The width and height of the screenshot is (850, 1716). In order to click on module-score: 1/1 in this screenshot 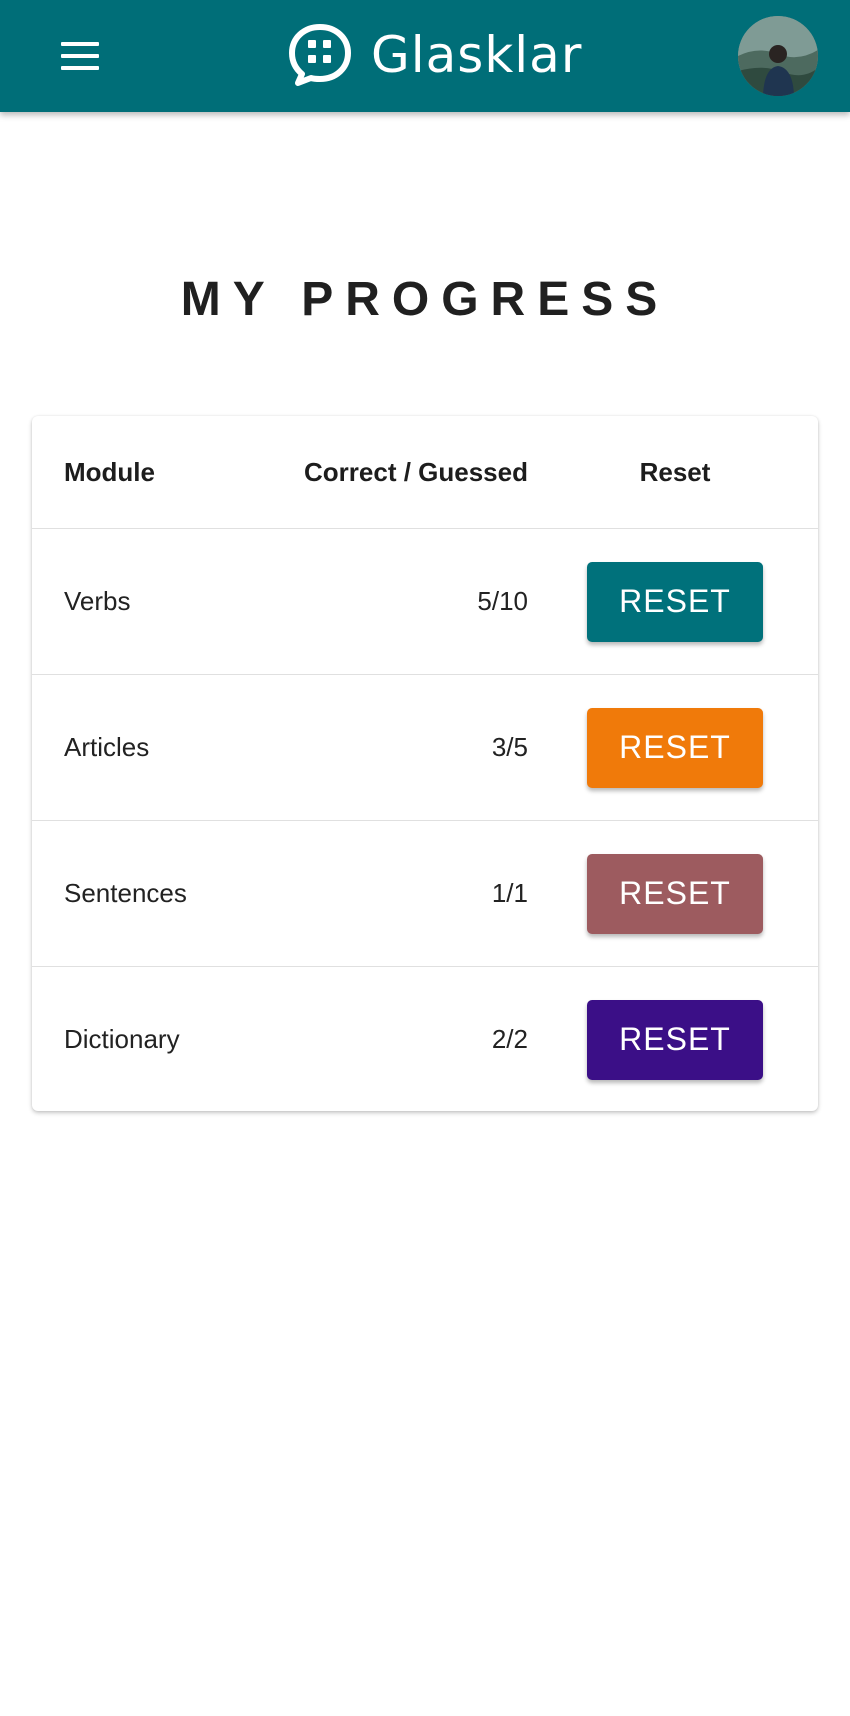, I will do `click(509, 893)`.